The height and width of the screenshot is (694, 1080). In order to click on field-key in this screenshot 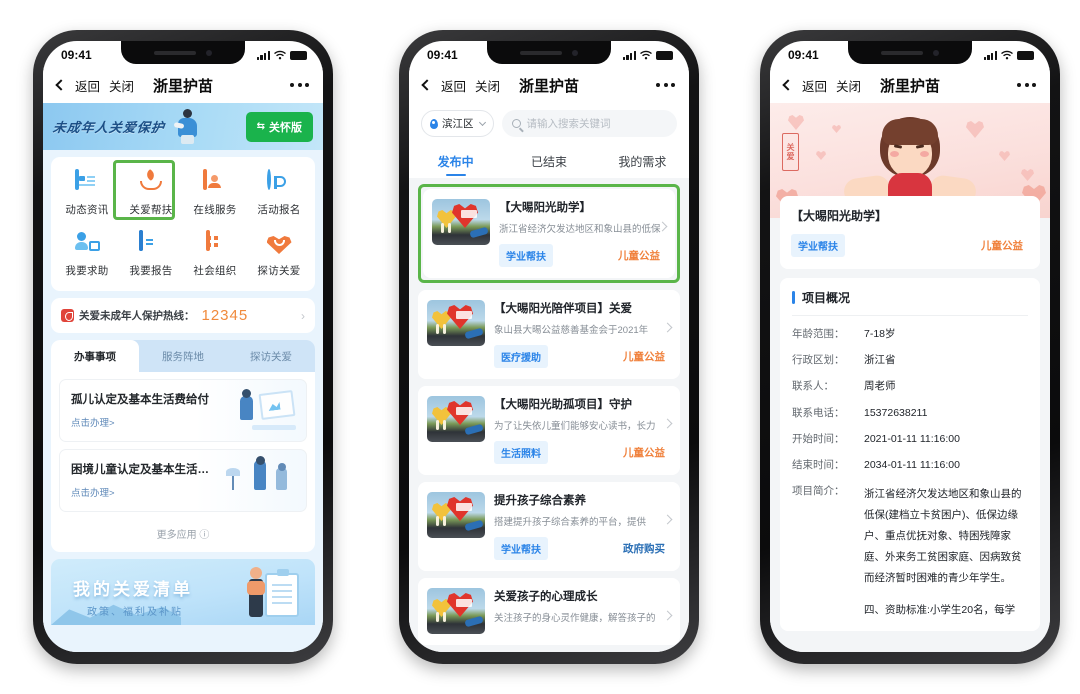, I will do `click(828, 610)`.